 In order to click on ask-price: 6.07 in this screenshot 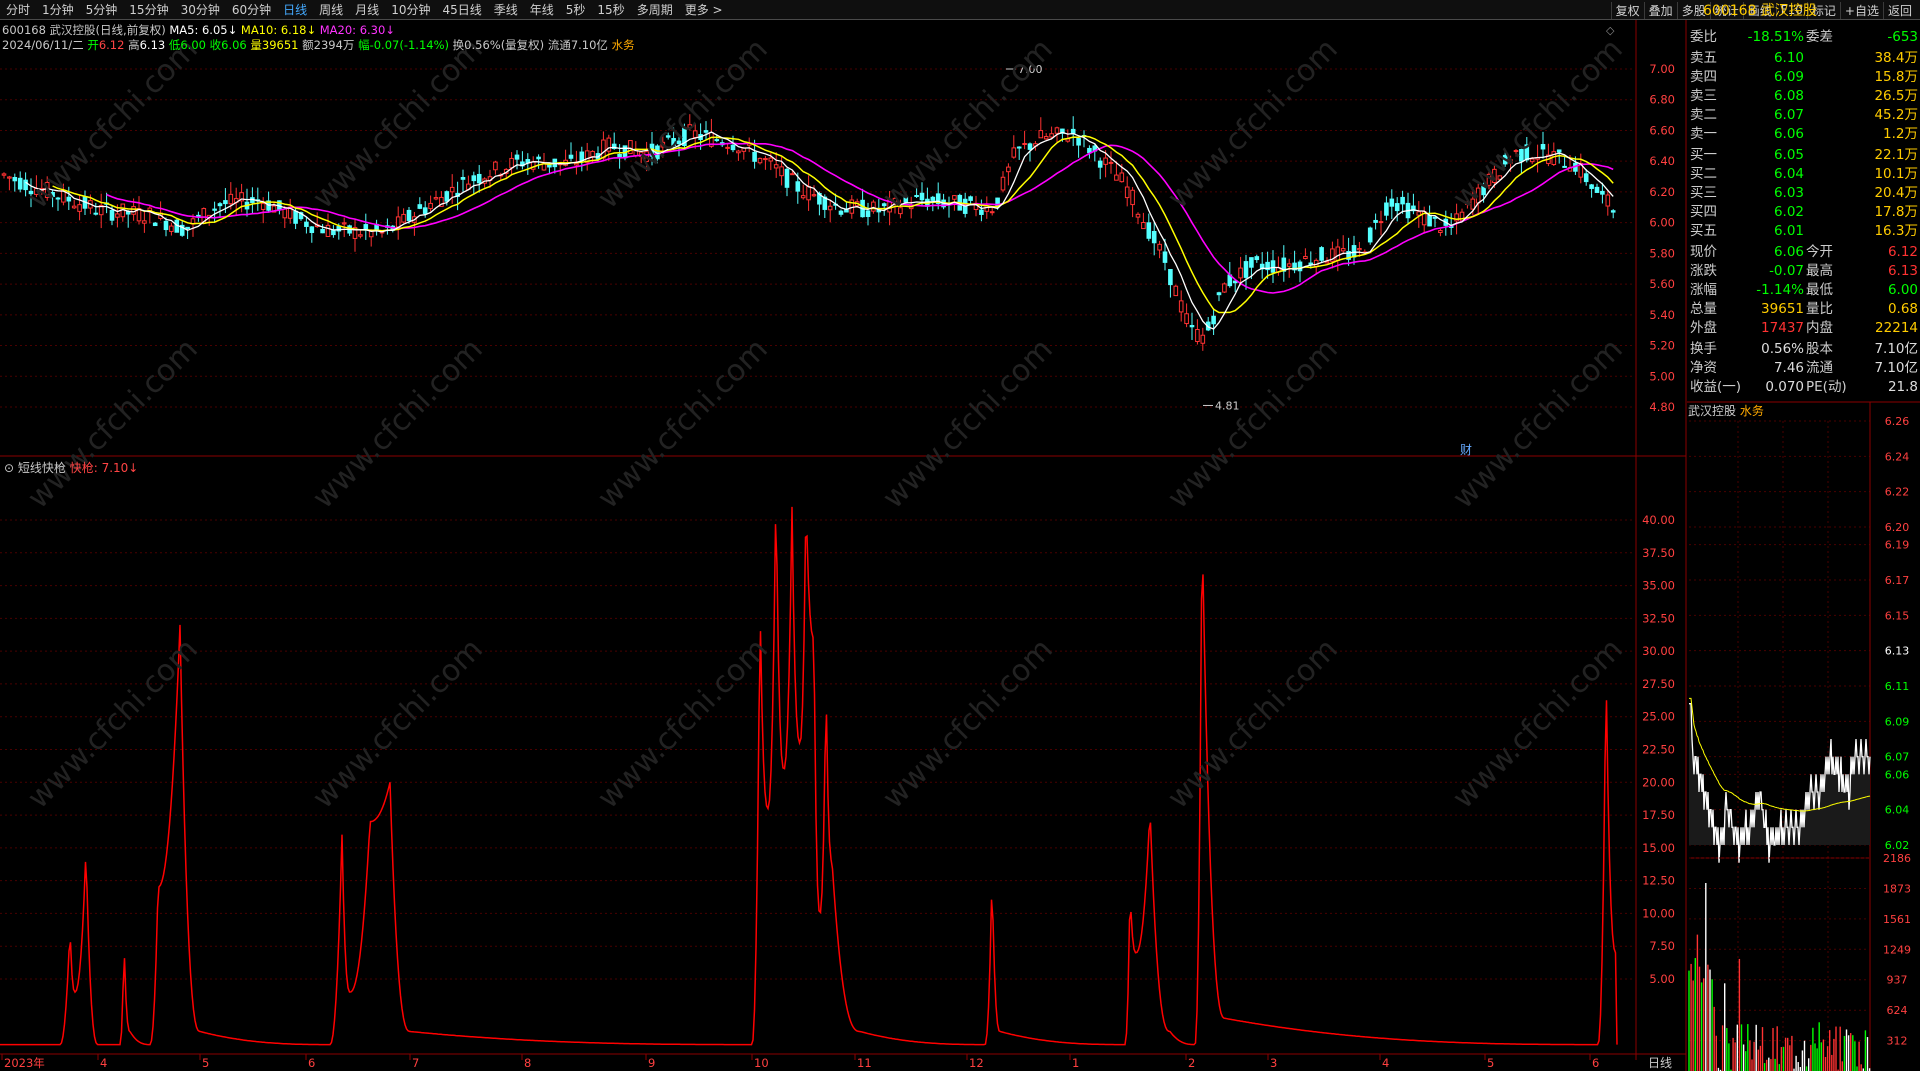, I will do `click(1788, 115)`.